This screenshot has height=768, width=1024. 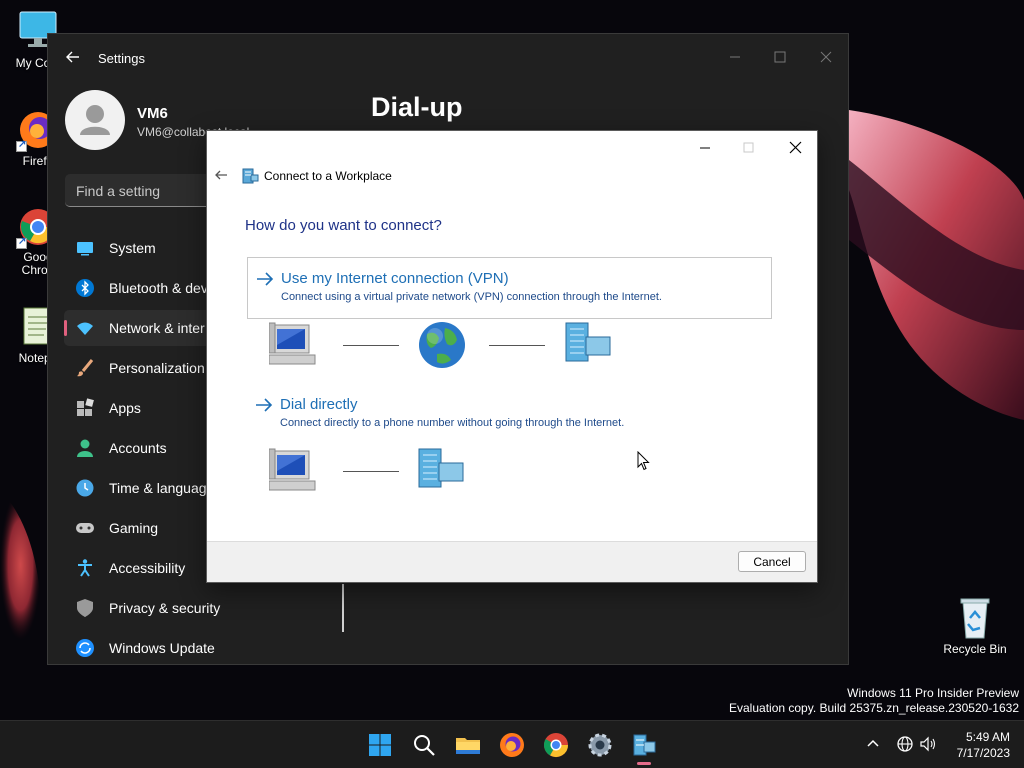 What do you see at coordinates (138, 448) in the screenshot?
I see `sidebar-item-label: Accounts` at bounding box center [138, 448].